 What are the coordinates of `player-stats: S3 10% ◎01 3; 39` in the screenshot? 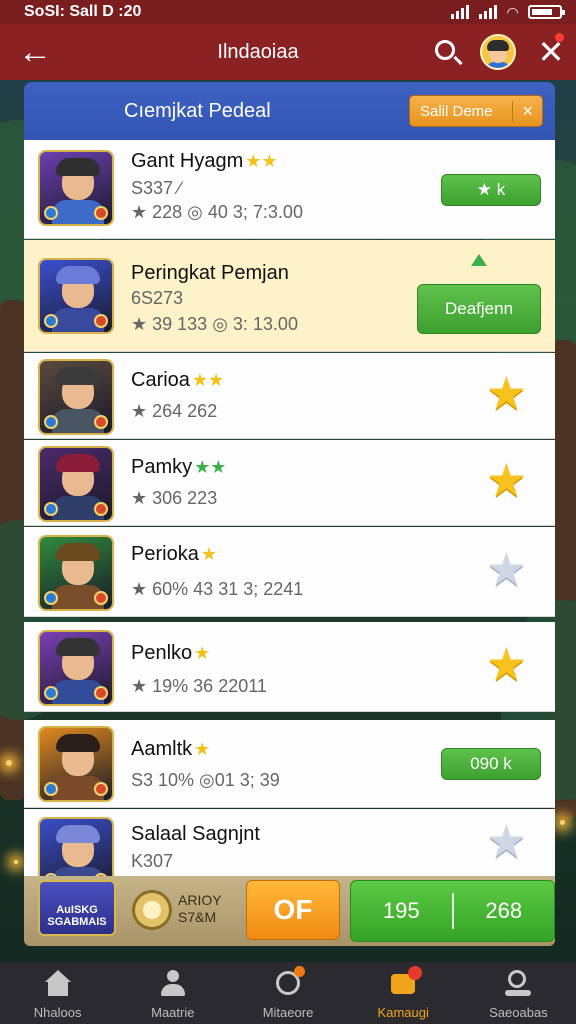 It's located at (205, 780).